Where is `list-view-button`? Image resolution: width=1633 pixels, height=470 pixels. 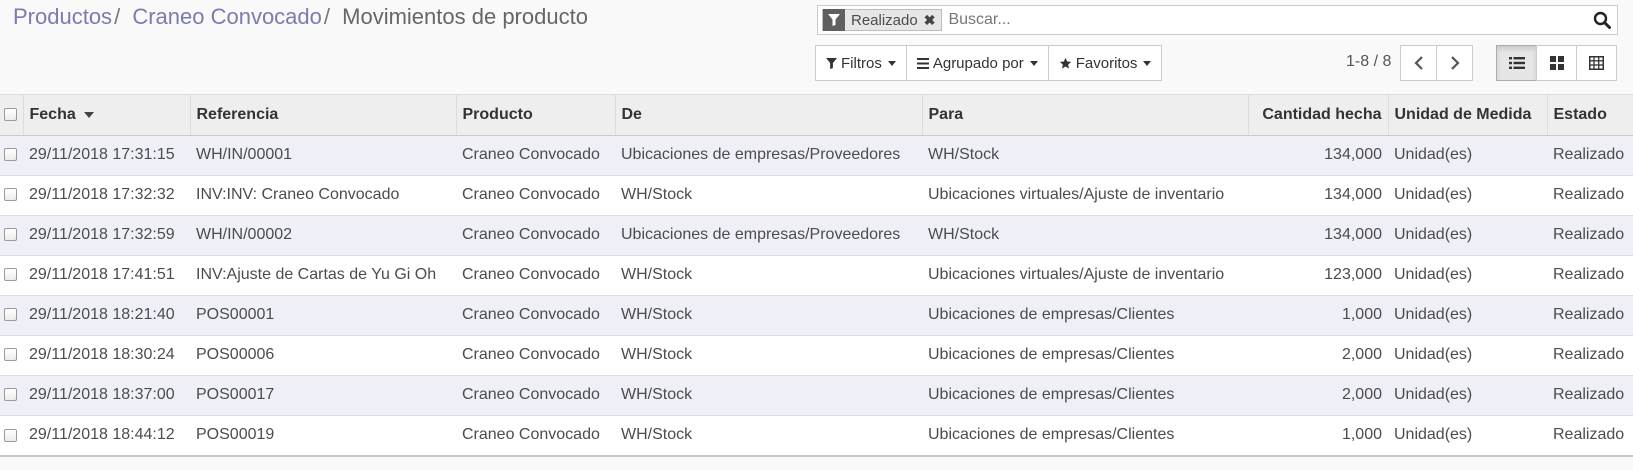 list-view-button is located at coordinates (1516, 63).